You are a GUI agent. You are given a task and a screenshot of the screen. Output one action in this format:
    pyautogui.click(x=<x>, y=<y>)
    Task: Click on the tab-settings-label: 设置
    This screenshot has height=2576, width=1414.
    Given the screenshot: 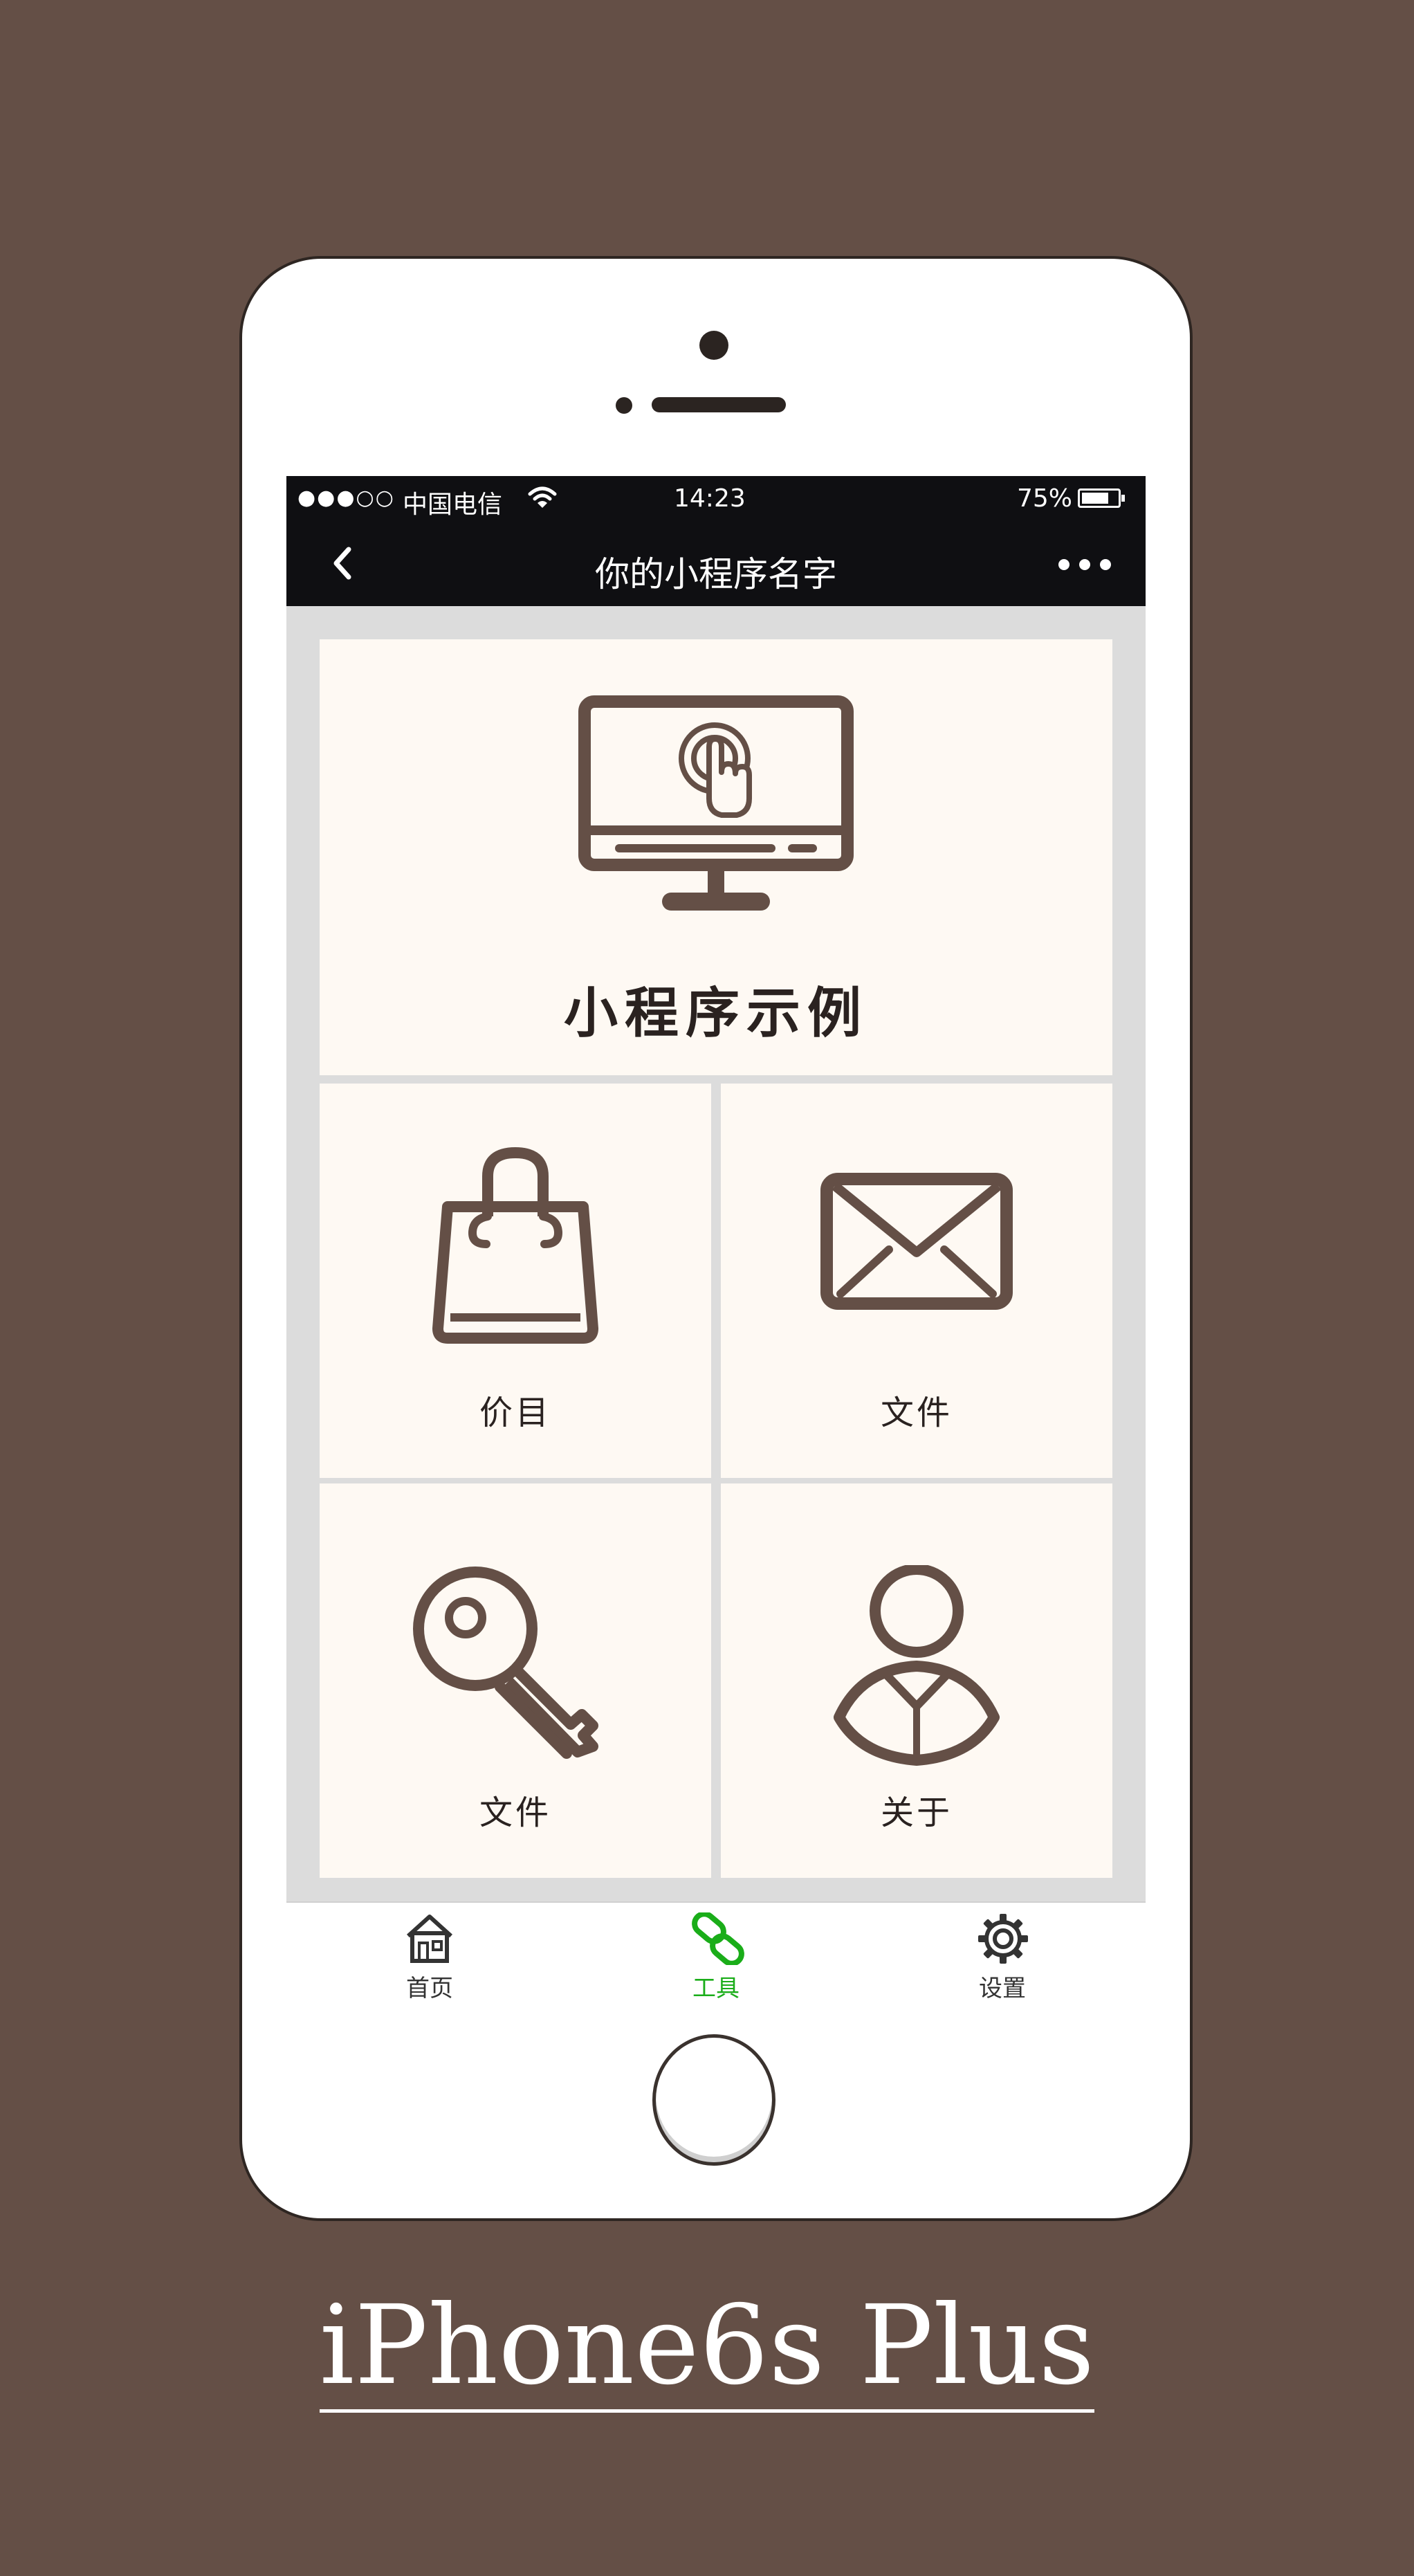 What is the action you would take?
    pyautogui.click(x=1002, y=1989)
    